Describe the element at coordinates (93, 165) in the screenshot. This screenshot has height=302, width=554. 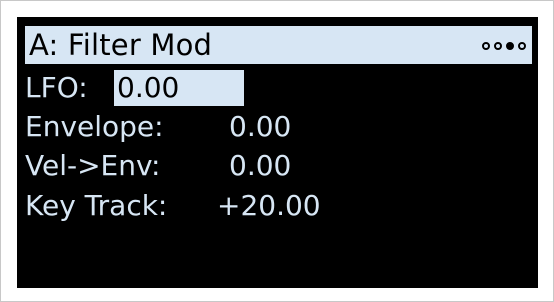
I see `param-label-vel-env: Vel->Env:` at that location.